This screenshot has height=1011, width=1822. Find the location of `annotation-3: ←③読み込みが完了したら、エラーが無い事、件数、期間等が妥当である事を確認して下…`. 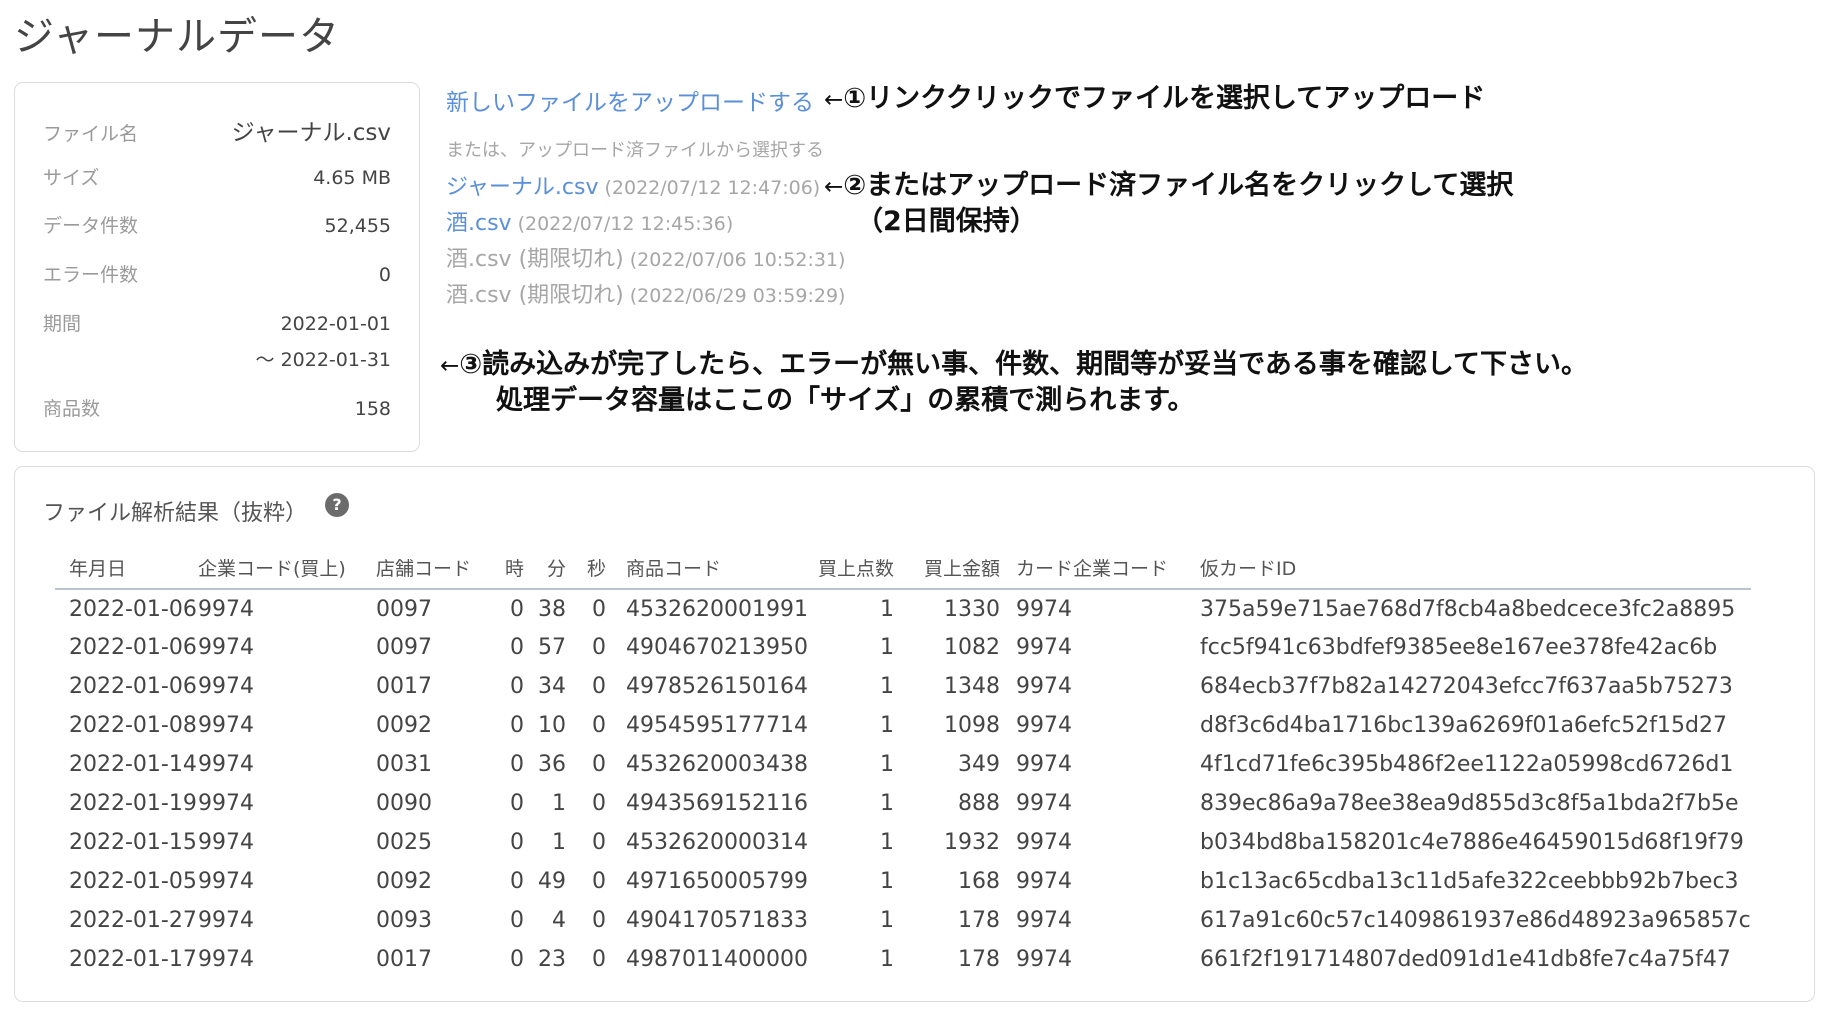

annotation-3: ←③読み込みが完了したら、エラーが無い事、件数、期間等が妥当である事を確認して下… is located at coordinates (1014, 361).